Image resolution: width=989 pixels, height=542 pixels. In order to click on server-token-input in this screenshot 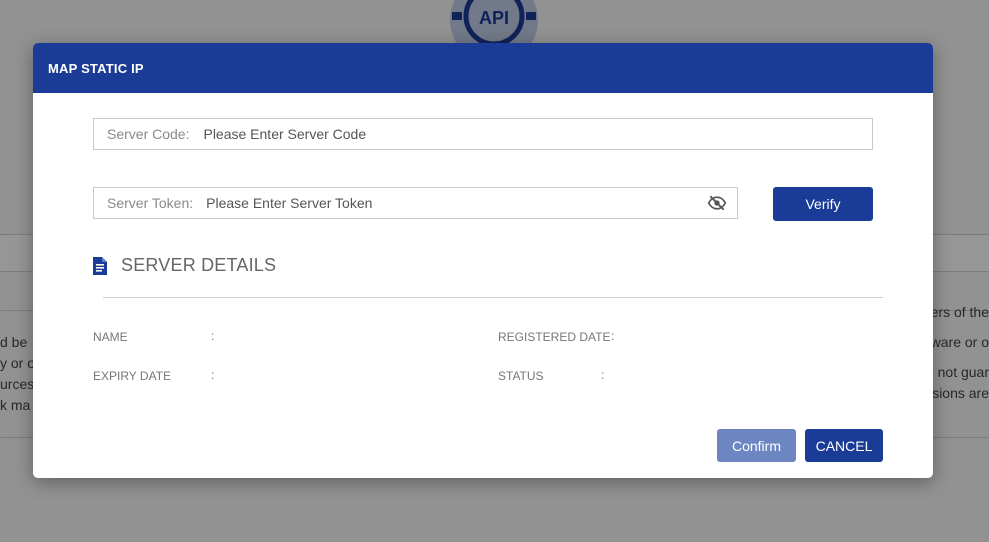, I will do `click(456, 203)`.